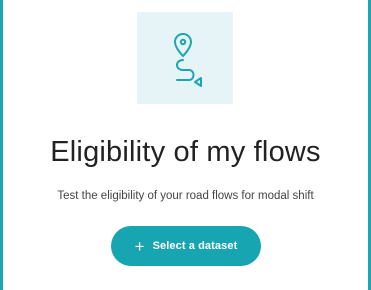  Describe the element at coordinates (198, 82) in the screenshot. I see `arrow-head` at that location.